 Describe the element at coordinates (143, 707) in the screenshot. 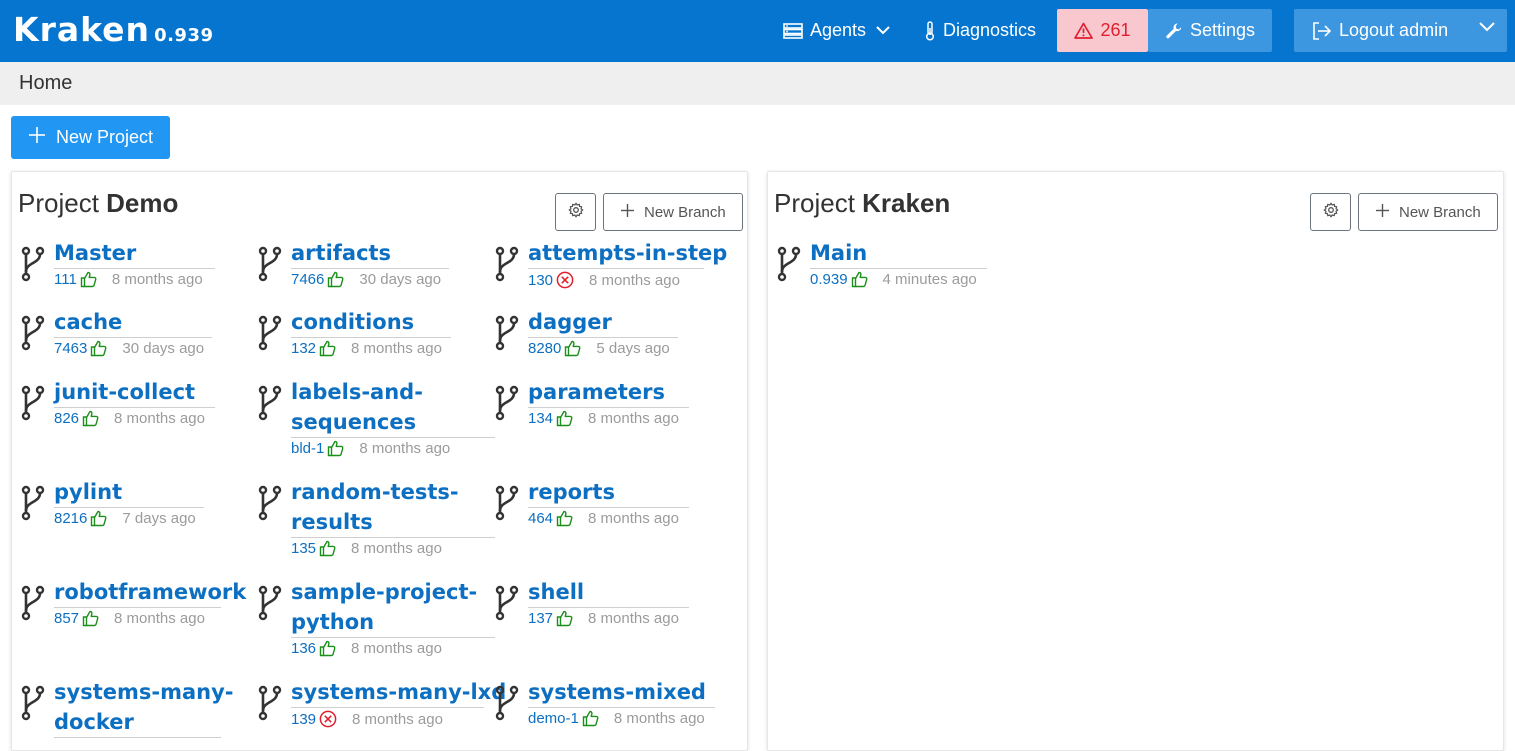

I see `branch-name-link: systems-many-docker` at that location.